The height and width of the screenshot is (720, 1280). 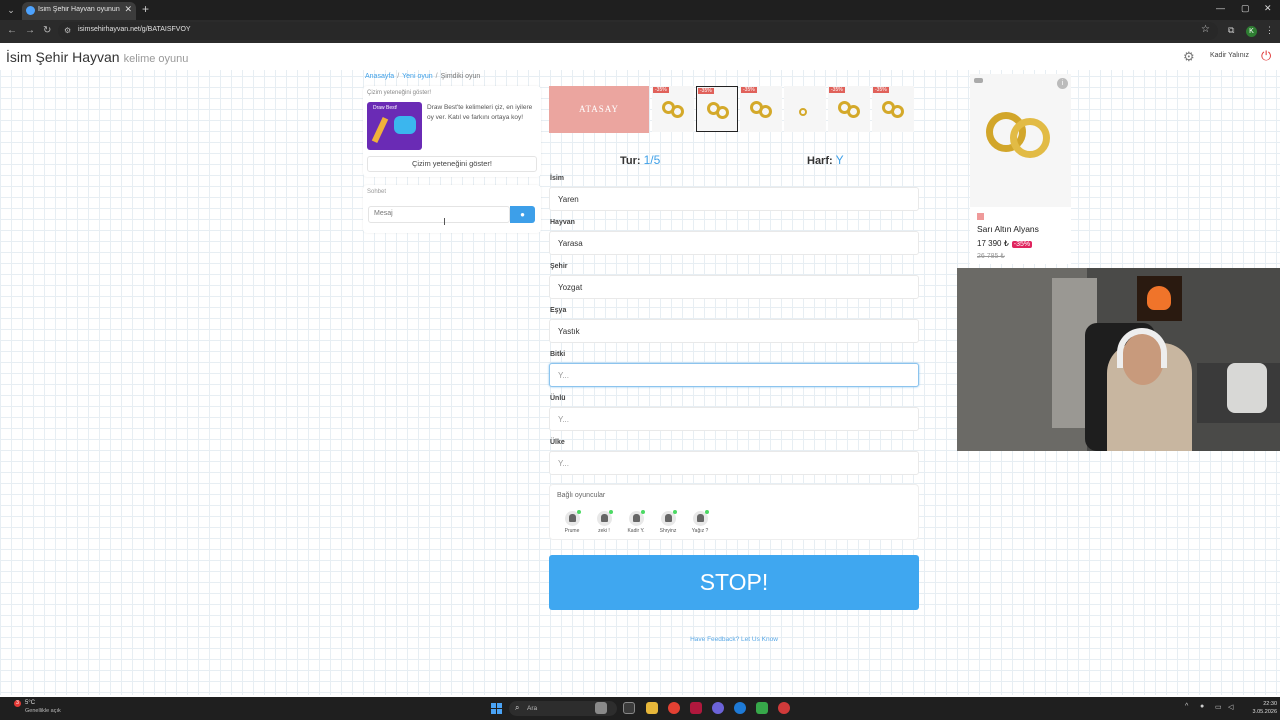 What do you see at coordinates (700, 531) in the screenshot?
I see `player-name: Yağız ?` at bounding box center [700, 531].